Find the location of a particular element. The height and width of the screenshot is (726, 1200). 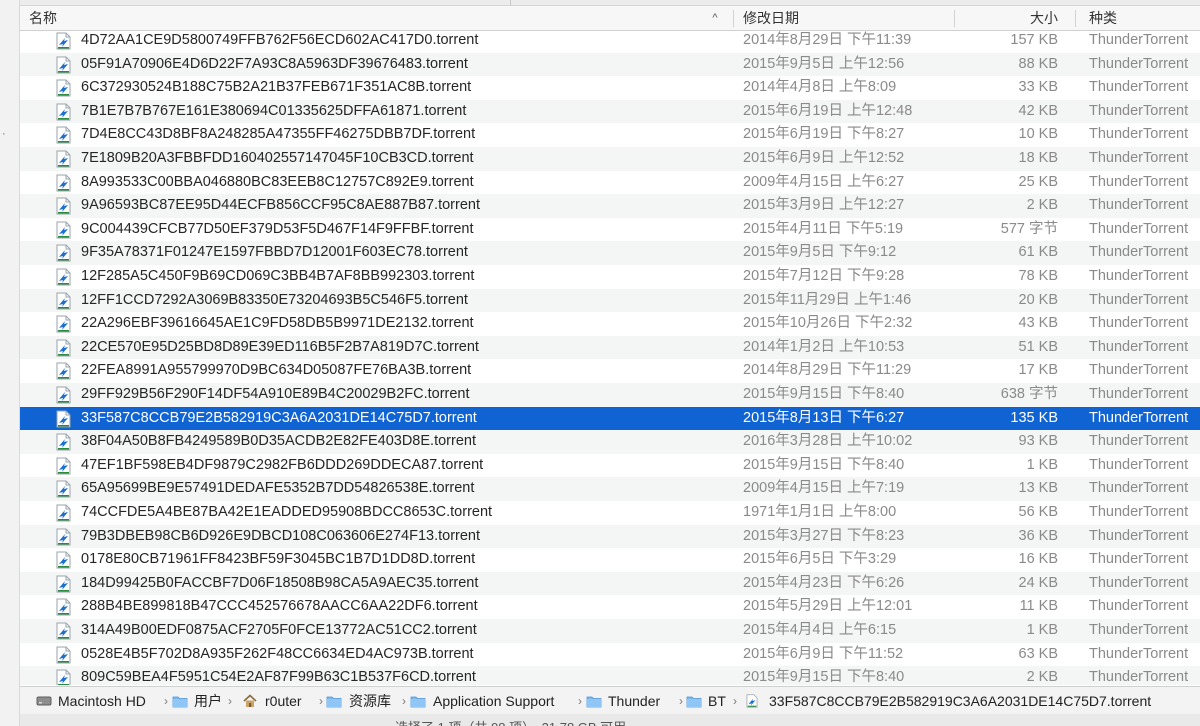

file-date: 2015年9月15日 下午8:40 is located at coordinates (824, 394).